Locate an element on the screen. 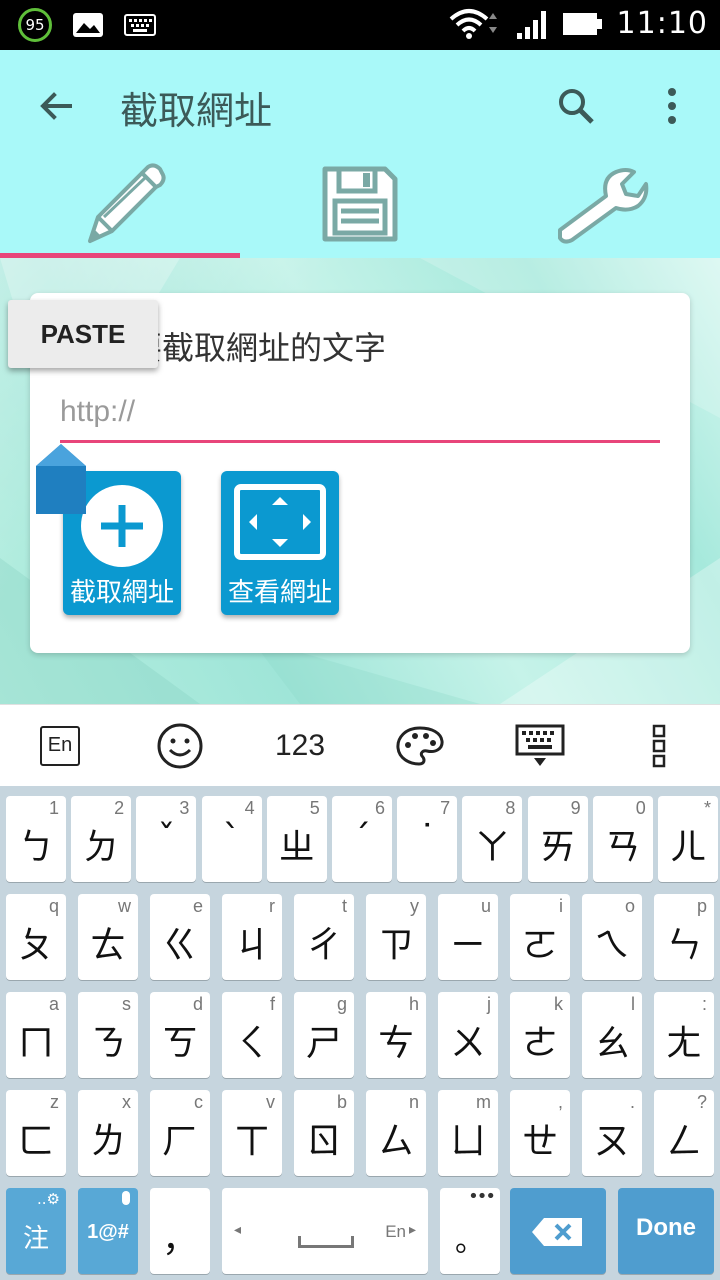  backspace-key is located at coordinates (558, 1231).